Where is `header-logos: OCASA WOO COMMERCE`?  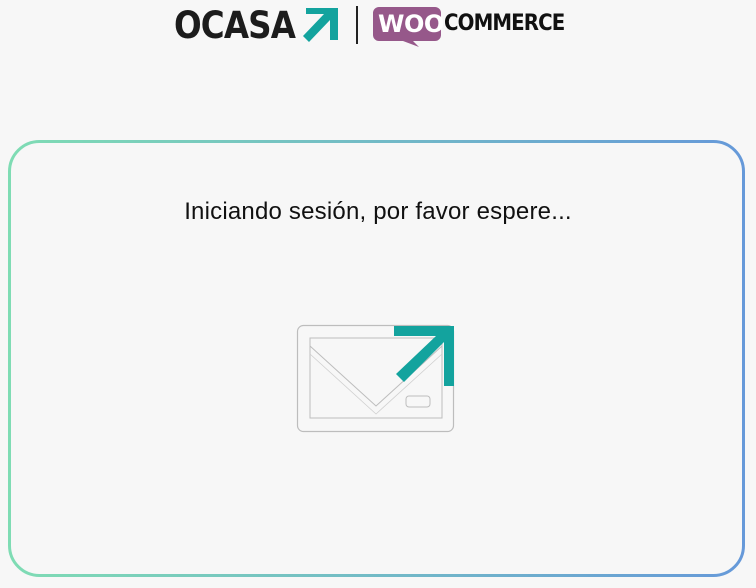
header-logos: OCASA WOO COMMERCE is located at coordinates (378, 25).